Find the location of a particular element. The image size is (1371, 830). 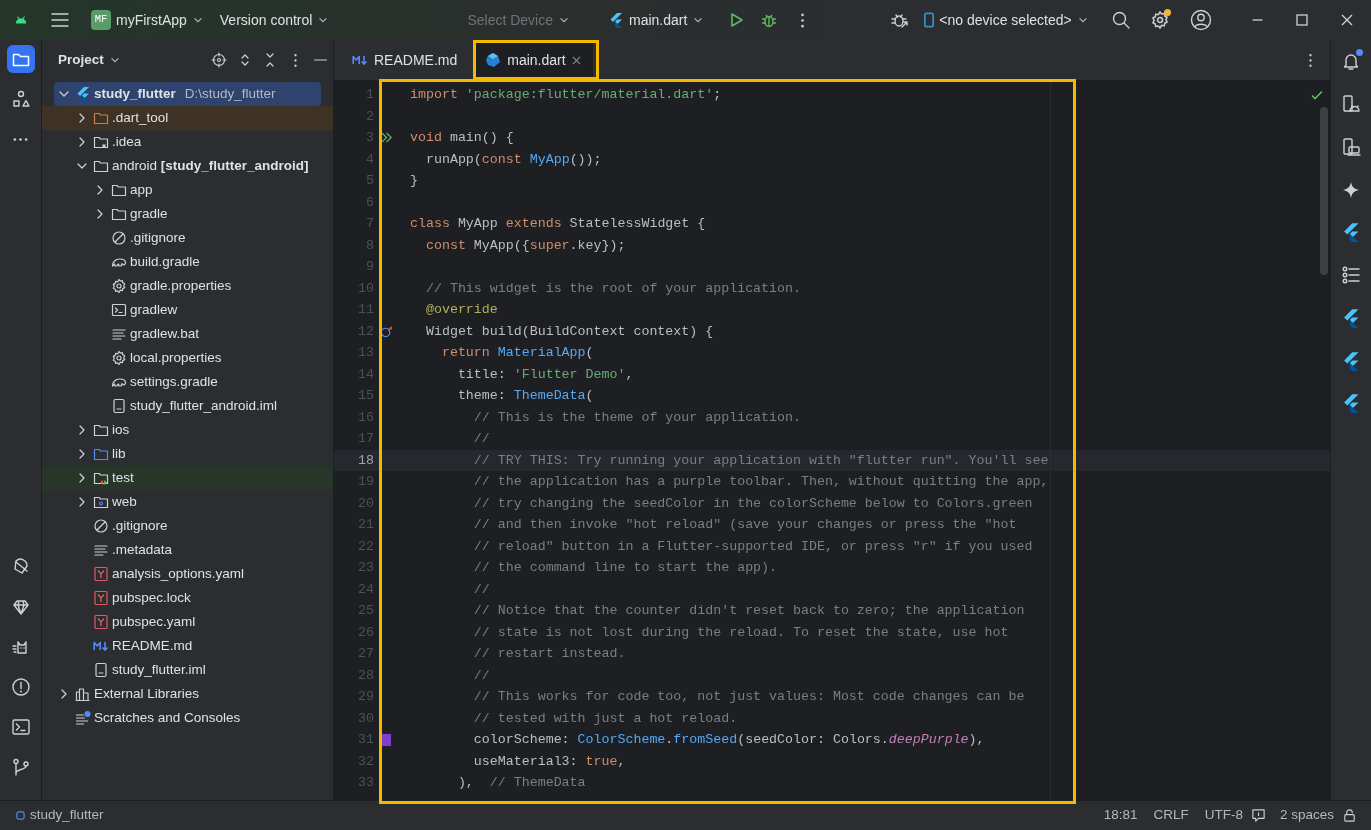

tree-item: Scratches and Consoles is located at coordinates (187, 718).